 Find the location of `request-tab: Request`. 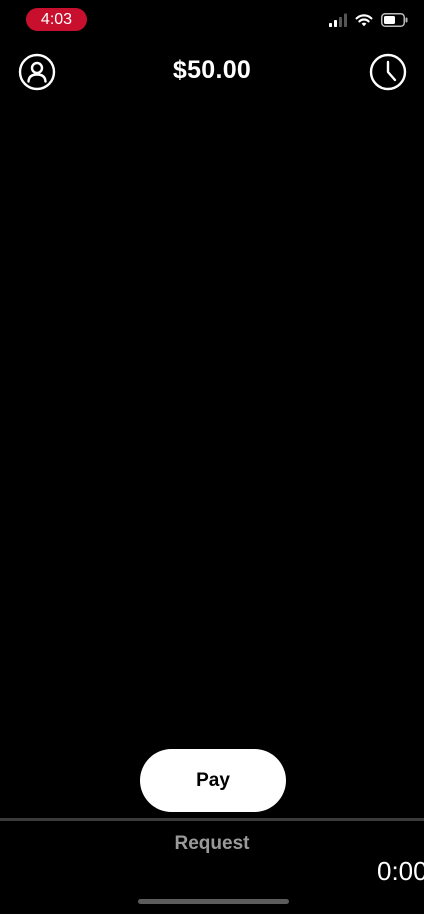

request-tab: Request is located at coordinates (212, 844).